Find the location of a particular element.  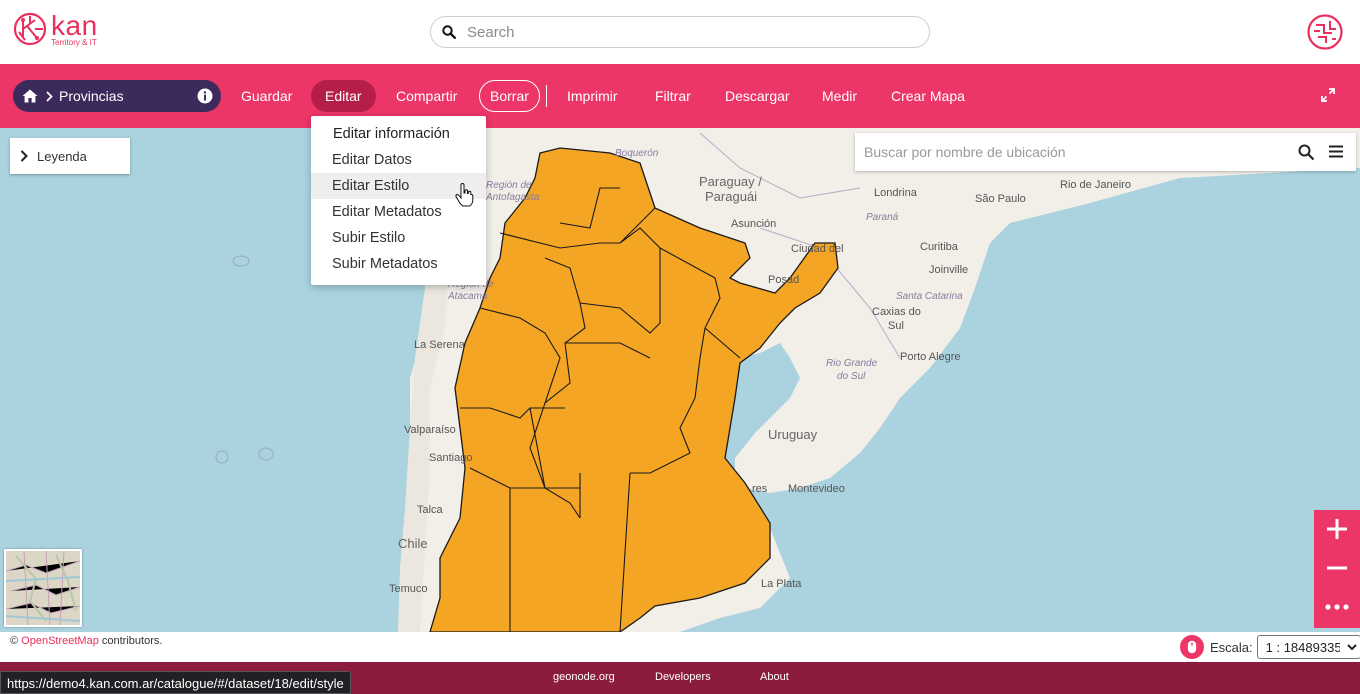

scale-control: Escala: 1 : 18489335 is located at coordinates (1270, 647).